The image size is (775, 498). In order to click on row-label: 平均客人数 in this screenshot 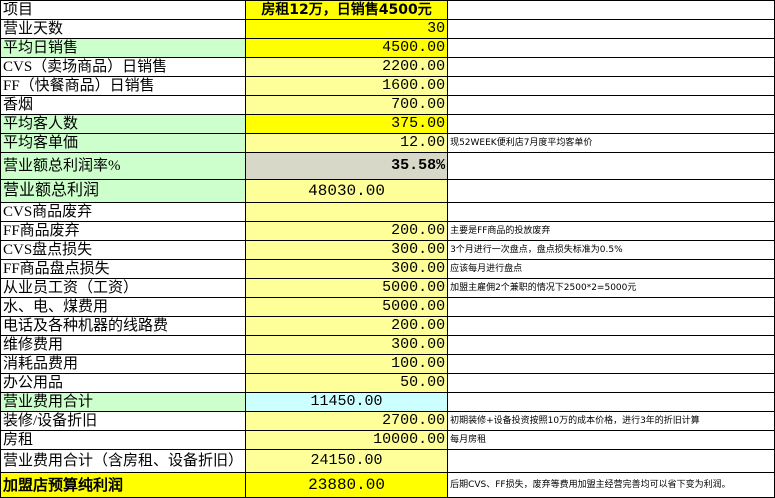, I will do `click(123, 124)`.